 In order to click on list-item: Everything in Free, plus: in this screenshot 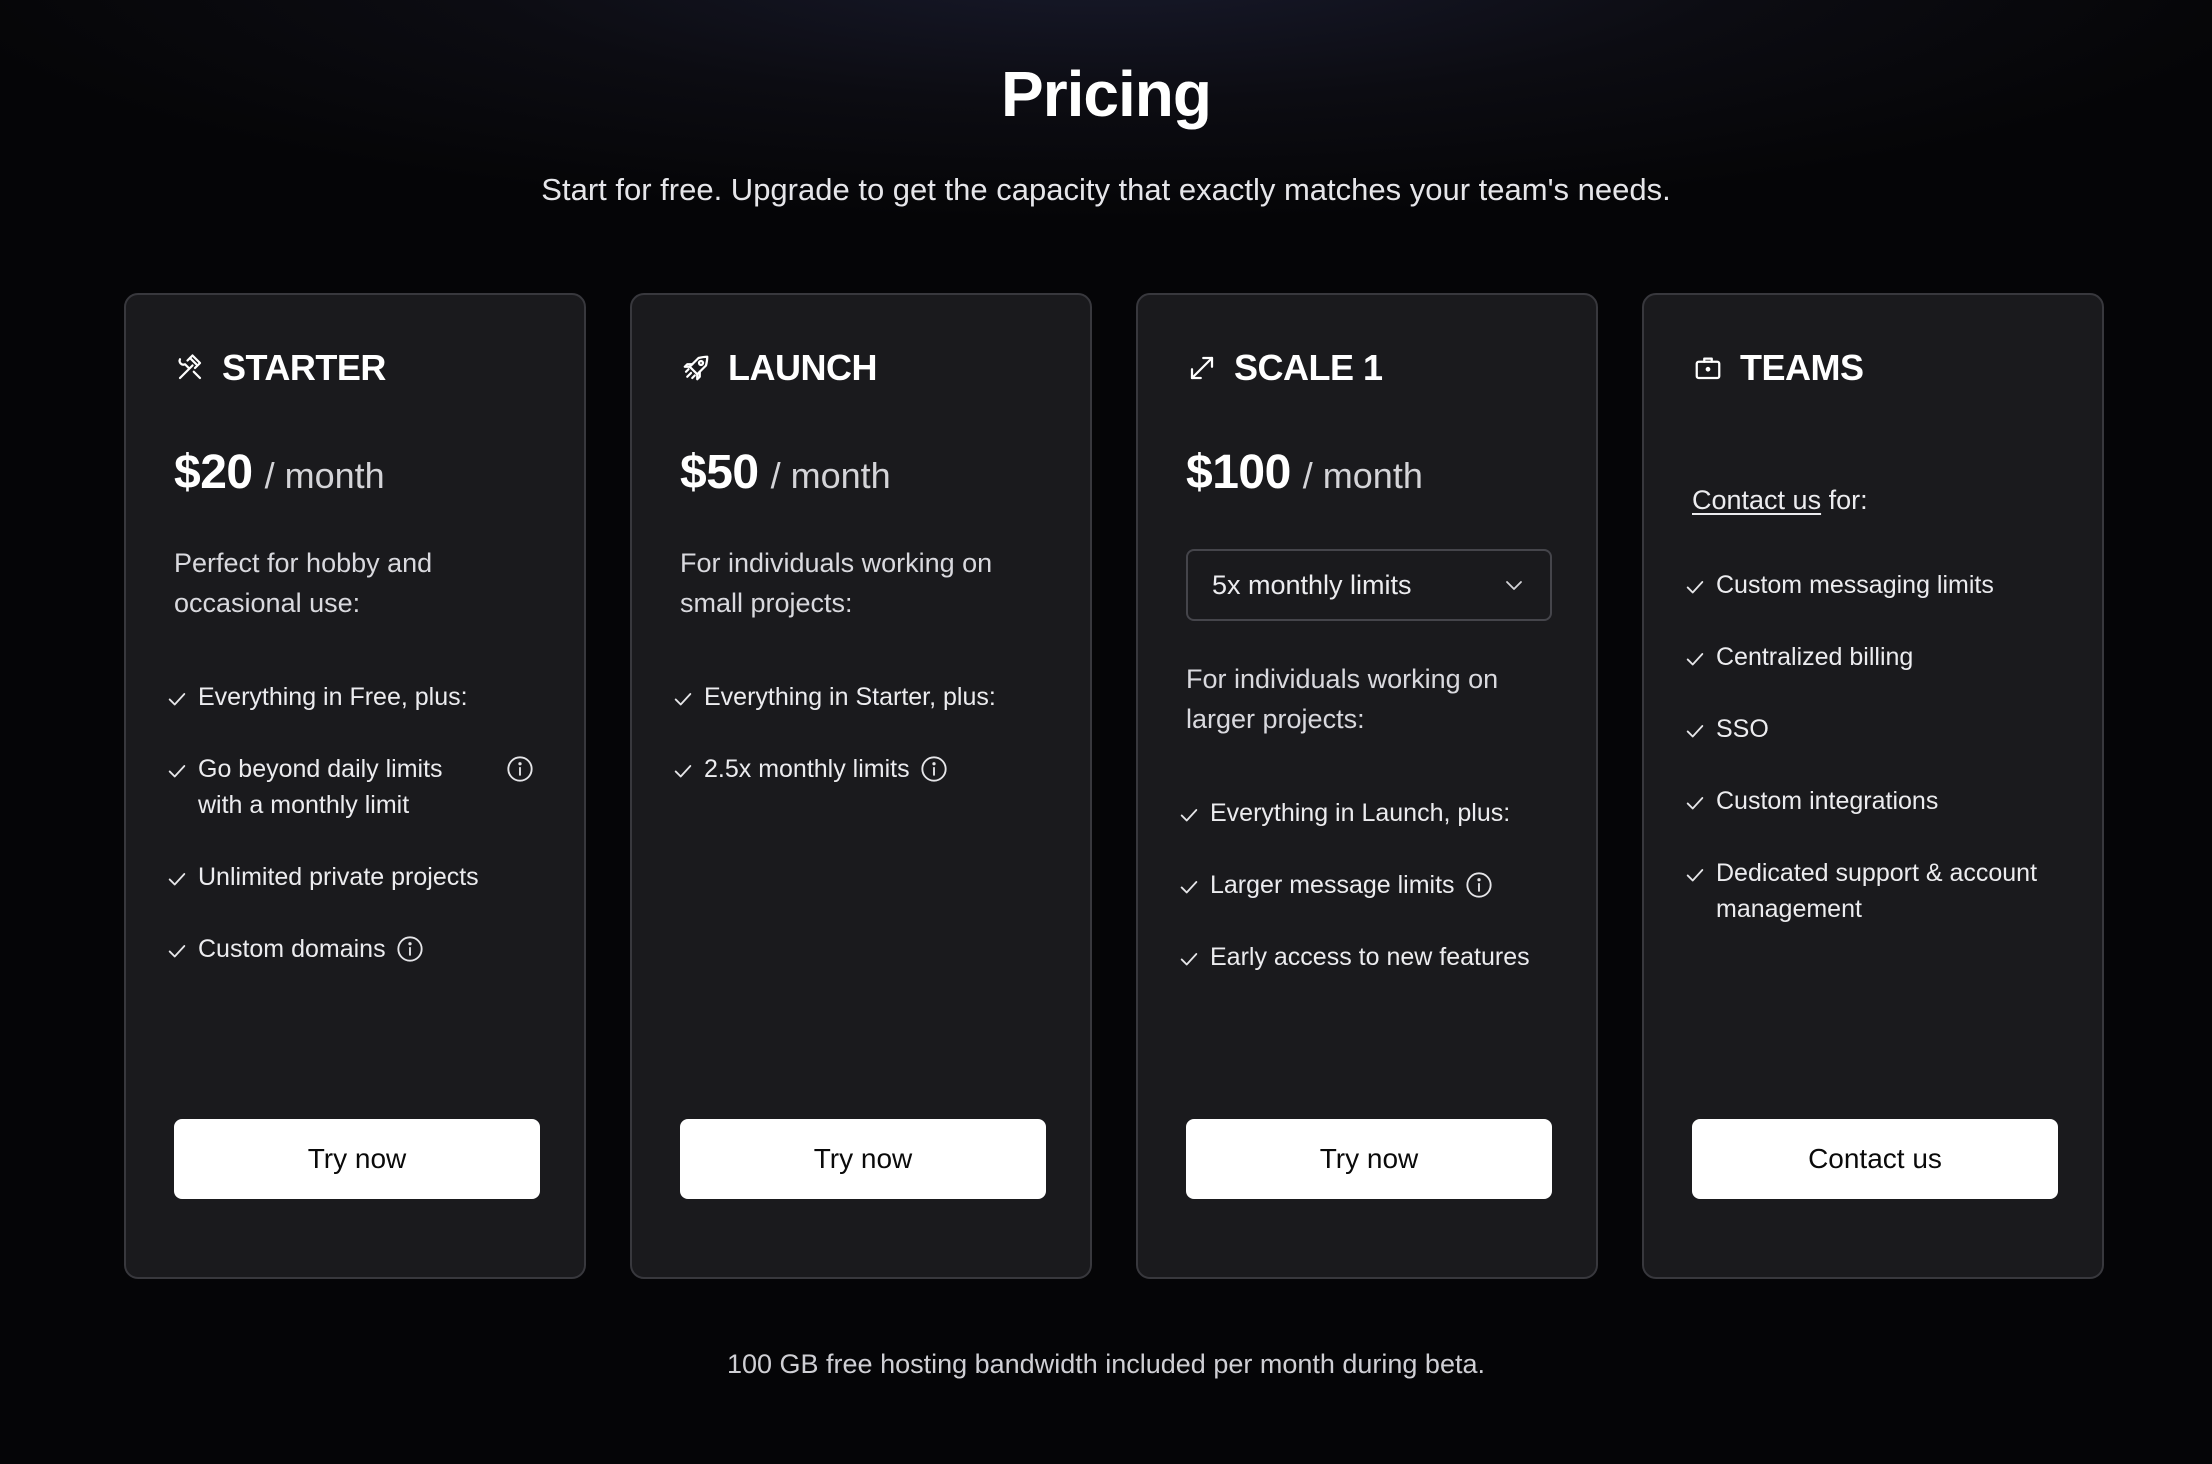, I will do `click(366, 697)`.